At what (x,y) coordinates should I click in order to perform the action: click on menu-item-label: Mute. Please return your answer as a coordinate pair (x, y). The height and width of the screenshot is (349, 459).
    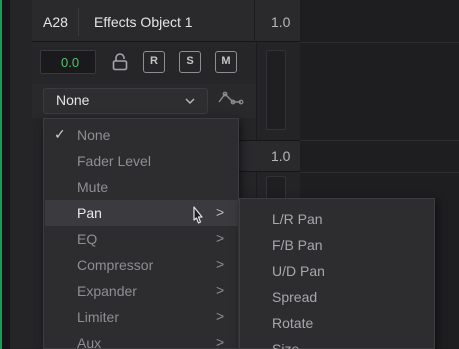
    Looking at the image, I should click on (93, 187).